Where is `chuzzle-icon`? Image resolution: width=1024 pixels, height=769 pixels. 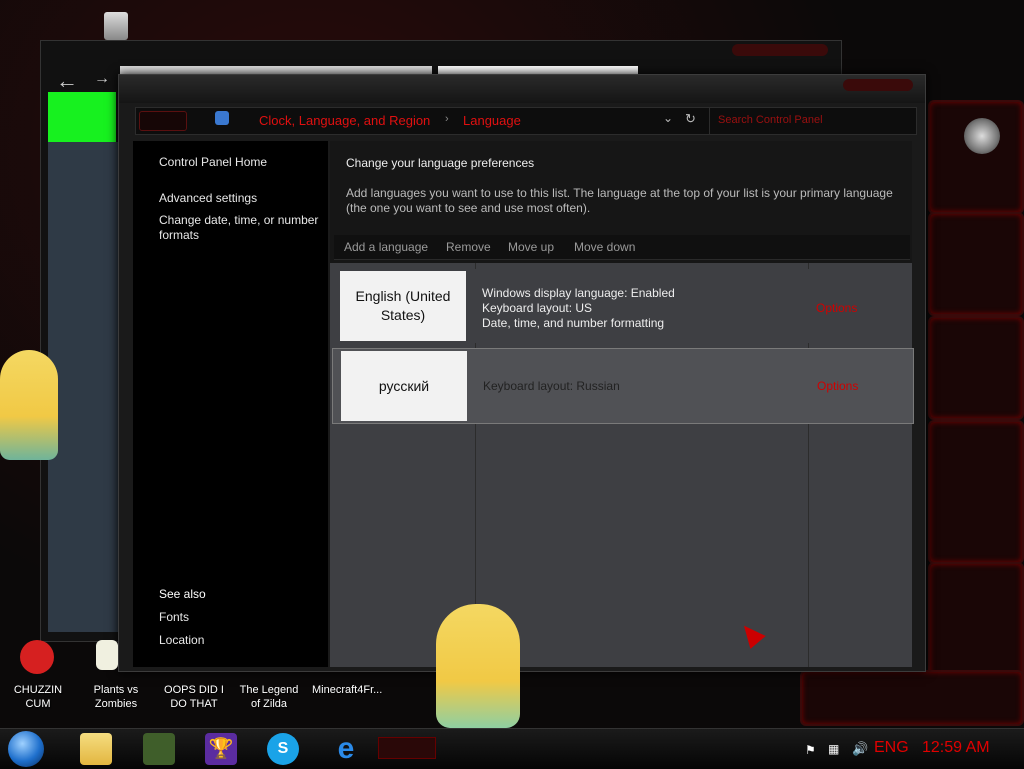
chuzzle-icon is located at coordinates (37, 657).